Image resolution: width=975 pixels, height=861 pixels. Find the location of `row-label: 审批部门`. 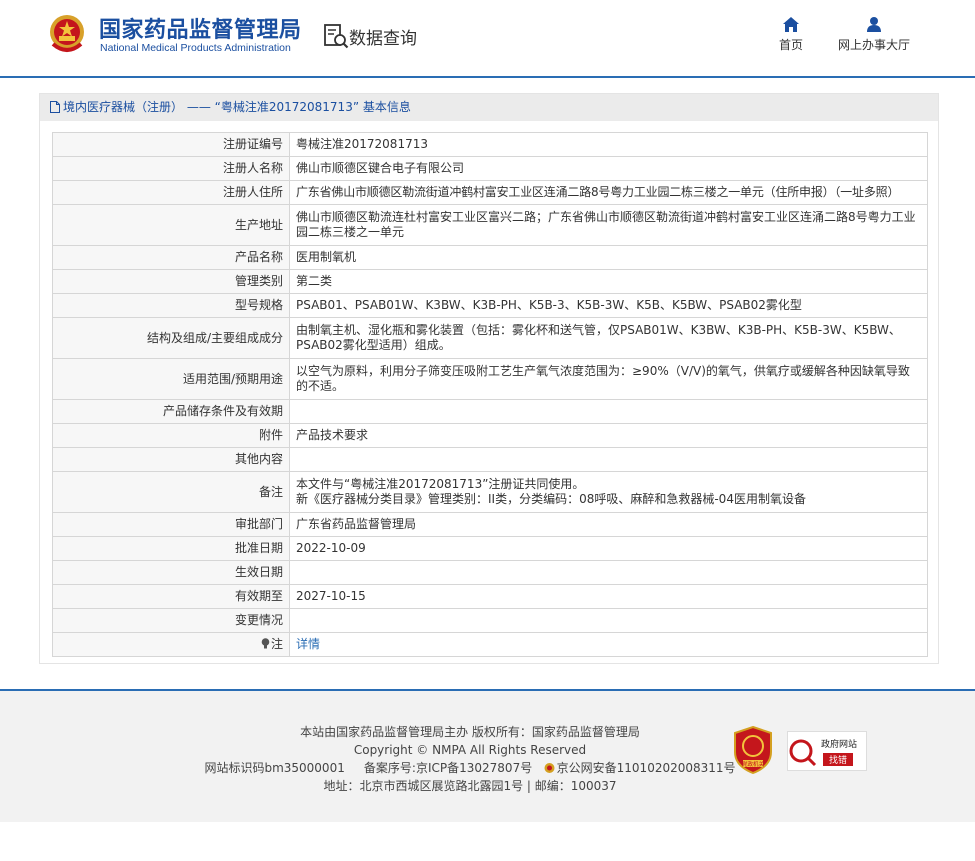

row-label: 审批部门 is located at coordinates (171, 524).